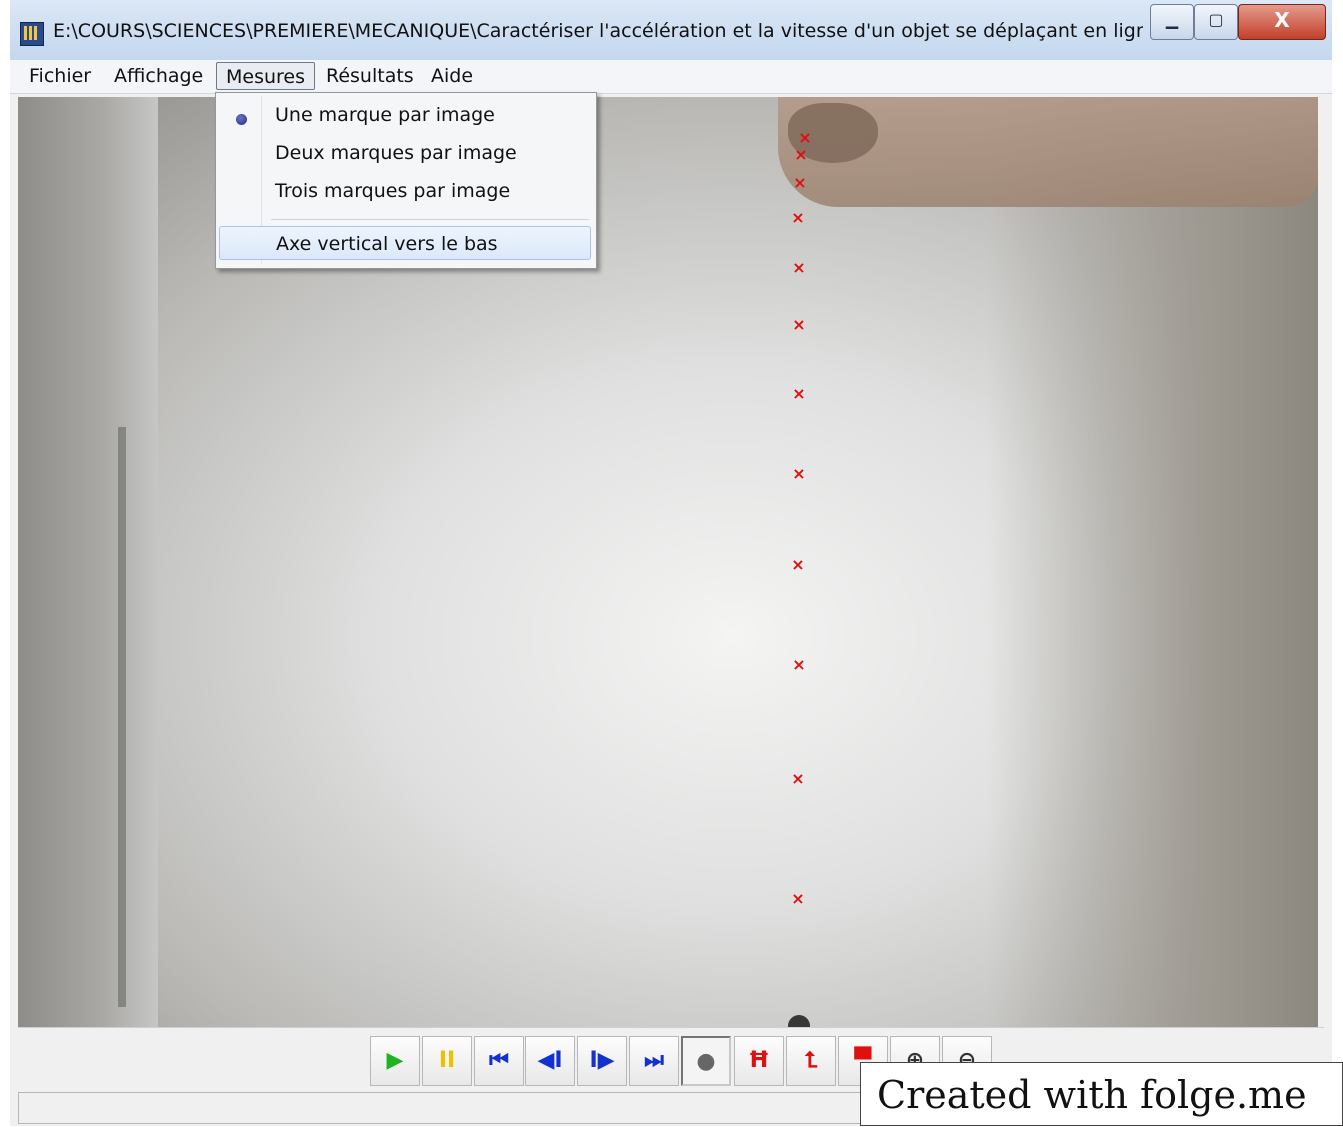 The image size is (1343, 1127). I want to click on menu-option-deux-marques: Deux marques par image, so click(405, 153).